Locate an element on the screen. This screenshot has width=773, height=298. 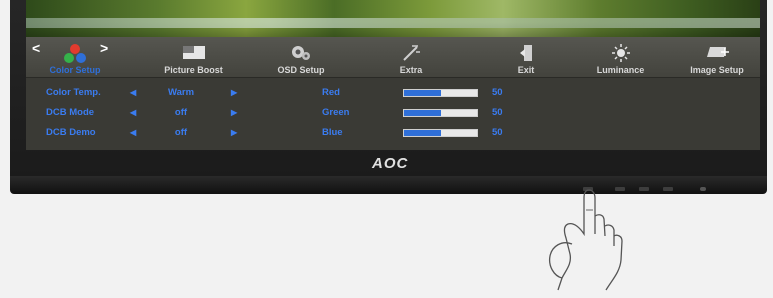
setting-label: DCB Demo is located at coordinates (71, 132).